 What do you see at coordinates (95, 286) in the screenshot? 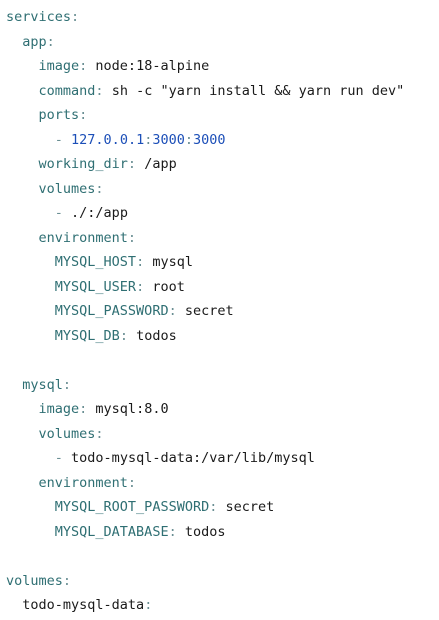
I see `yaml-key: MYSQL_USER` at bounding box center [95, 286].